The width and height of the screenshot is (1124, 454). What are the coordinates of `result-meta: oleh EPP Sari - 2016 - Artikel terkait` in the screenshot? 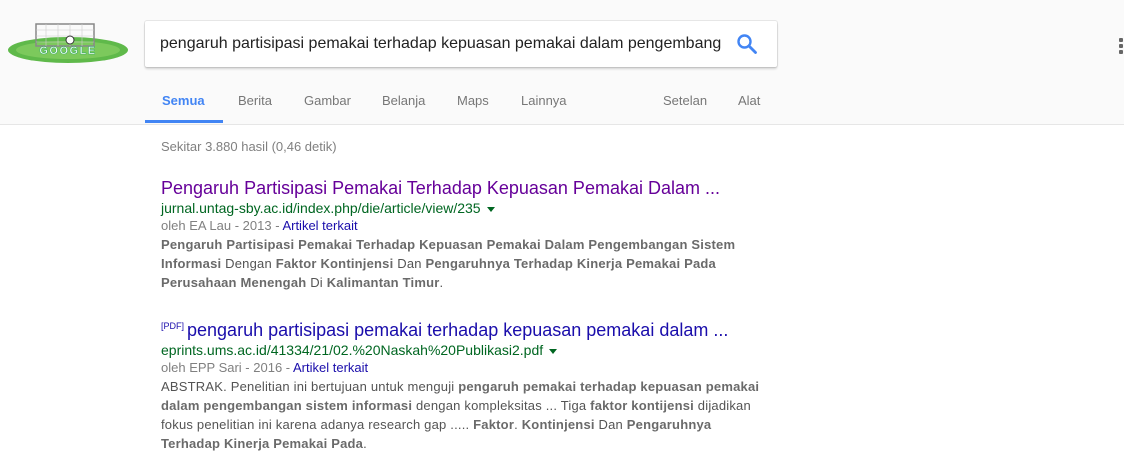 It's located at (471, 368).